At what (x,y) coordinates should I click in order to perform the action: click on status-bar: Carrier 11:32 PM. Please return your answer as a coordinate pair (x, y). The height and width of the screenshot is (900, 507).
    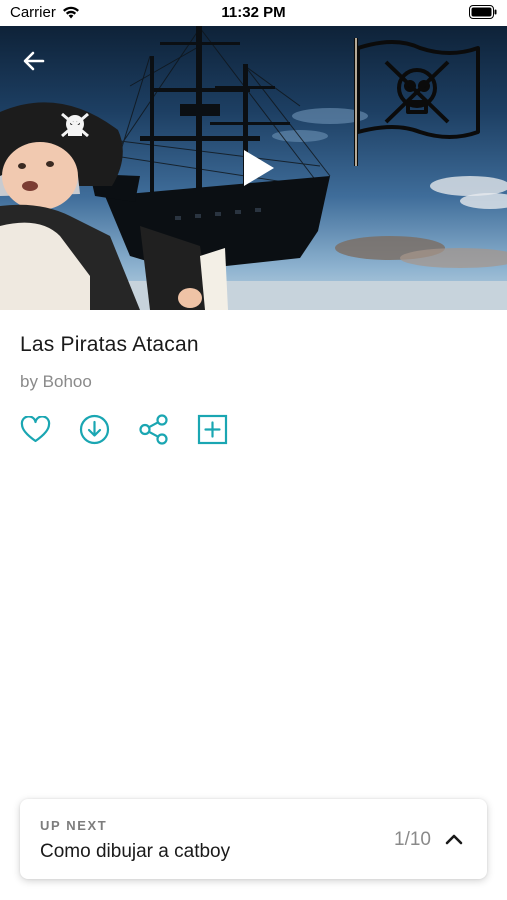
    Looking at the image, I should click on (253, 13).